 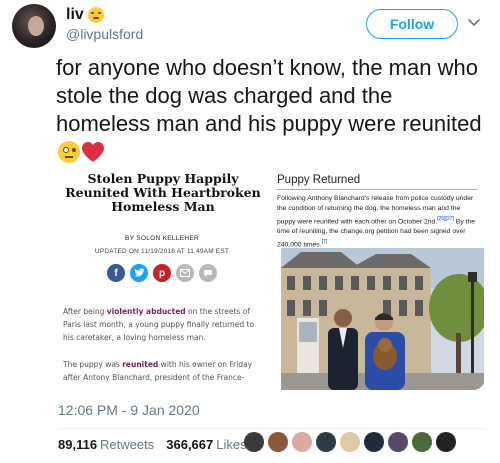 What do you see at coordinates (272, 428) in the screenshot?
I see `divider` at bounding box center [272, 428].